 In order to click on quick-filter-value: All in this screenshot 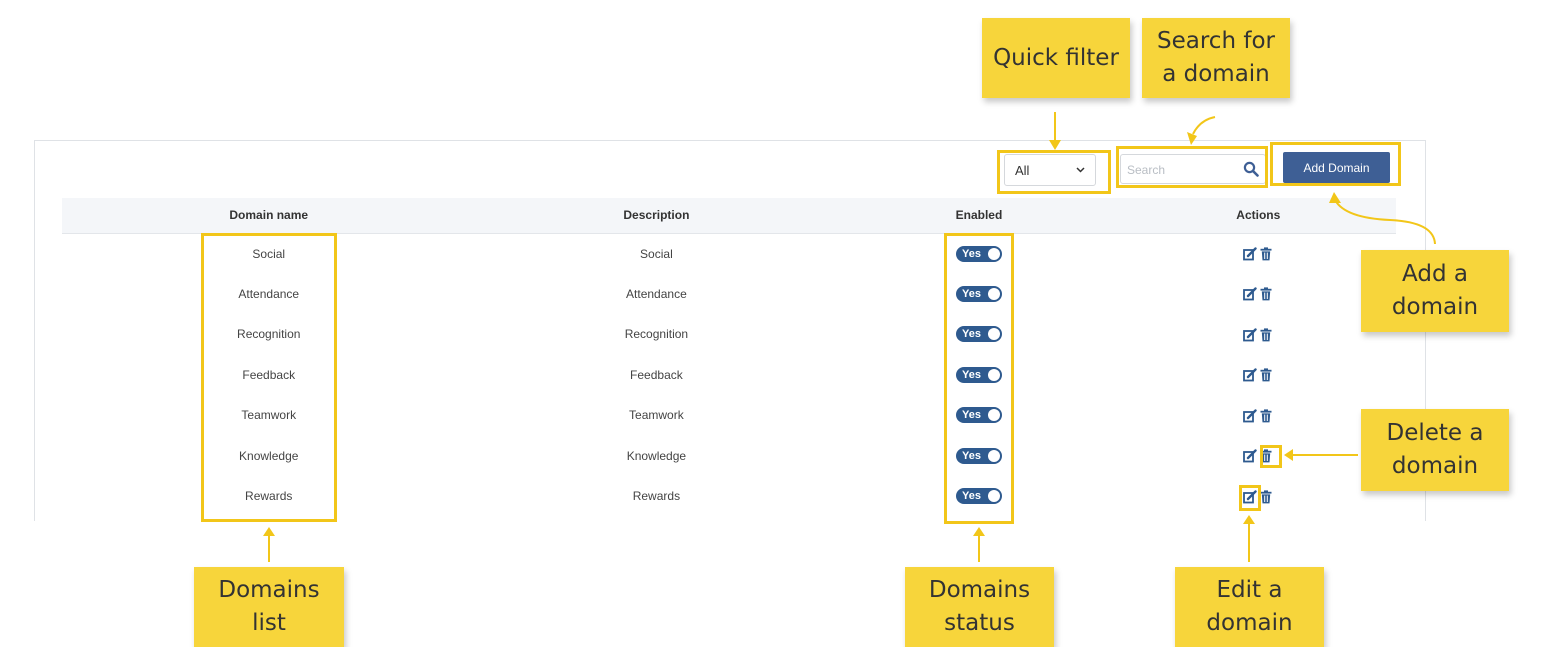, I will do `click(1022, 170)`.